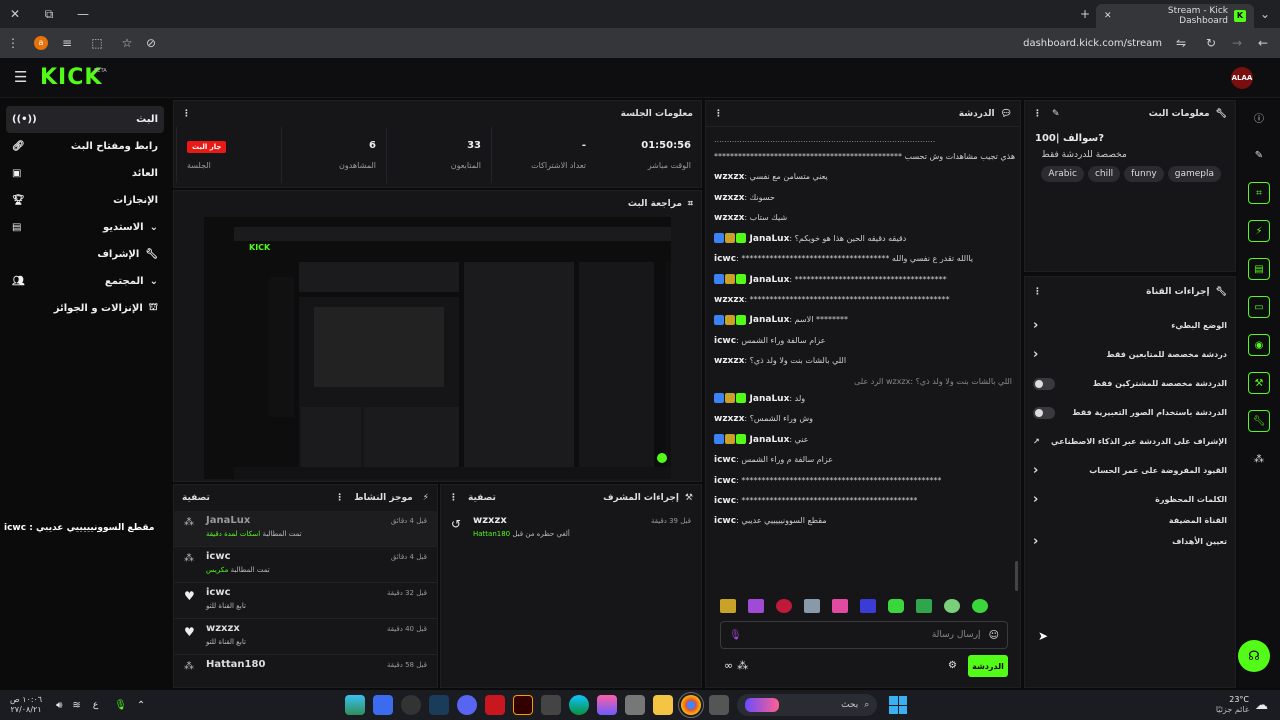  Describe the element at coordinates (607, 705) in the screenshot. I see `photos-app-icon` at that location.